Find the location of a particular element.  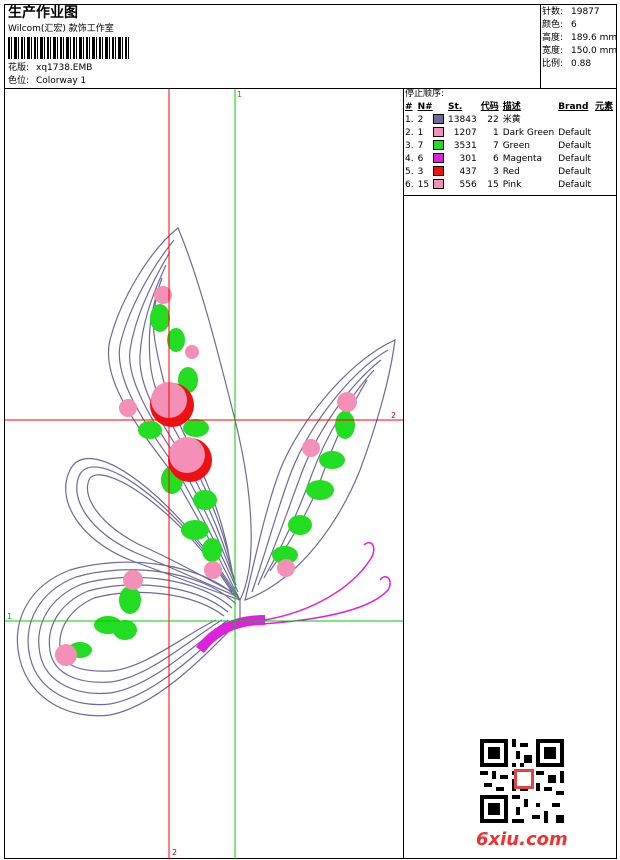

row-index: 6. is located at coordinates (409, 184).